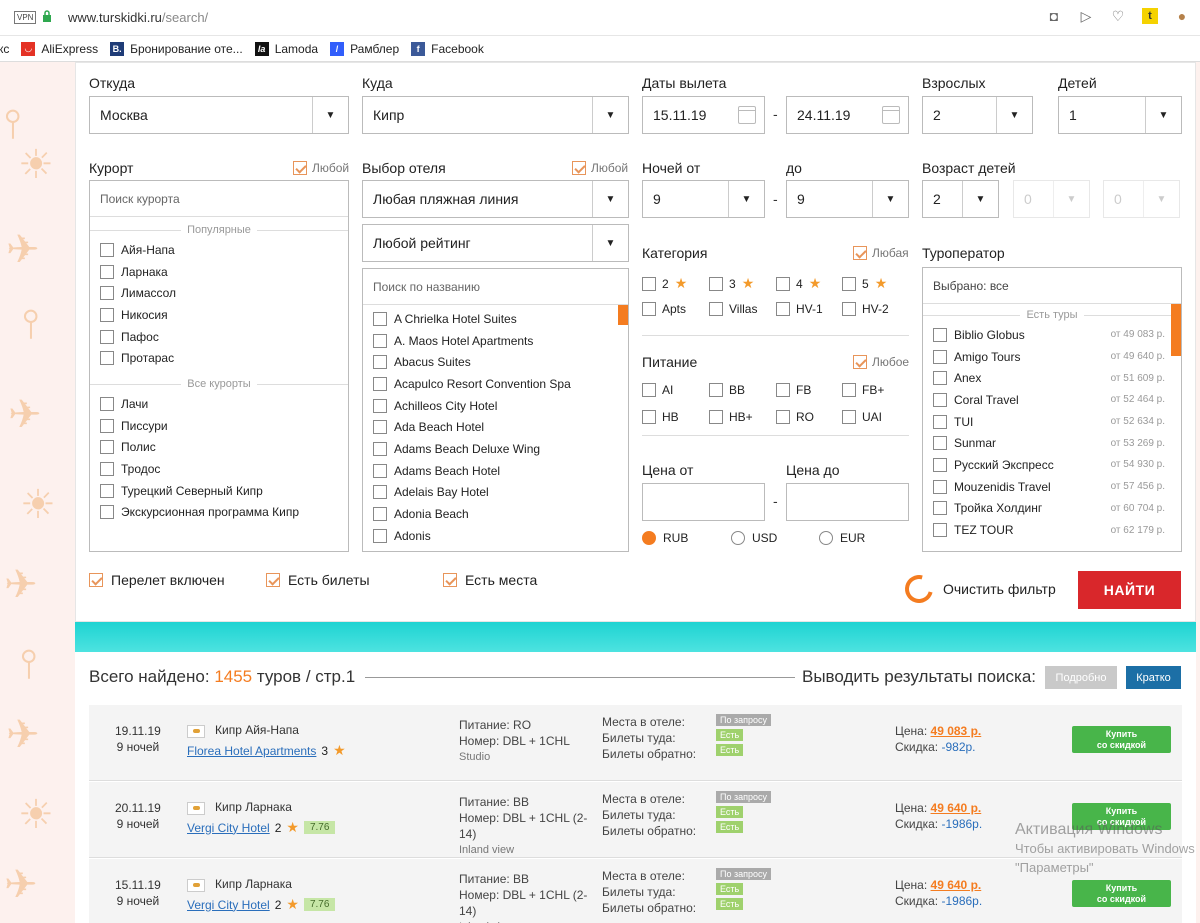  Describe the element at coordinates (495, 362) in the screenshot. I see `hotel-item: Abacus Suites` at that location.